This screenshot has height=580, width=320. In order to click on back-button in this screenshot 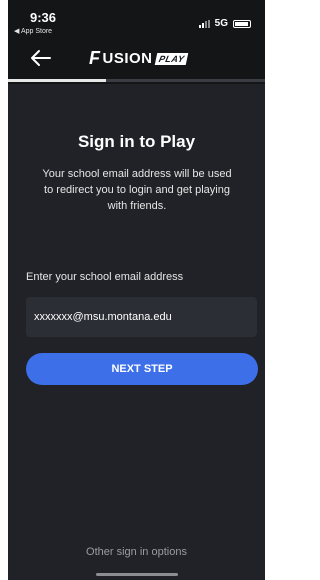, I will do `click(41, 58)`.